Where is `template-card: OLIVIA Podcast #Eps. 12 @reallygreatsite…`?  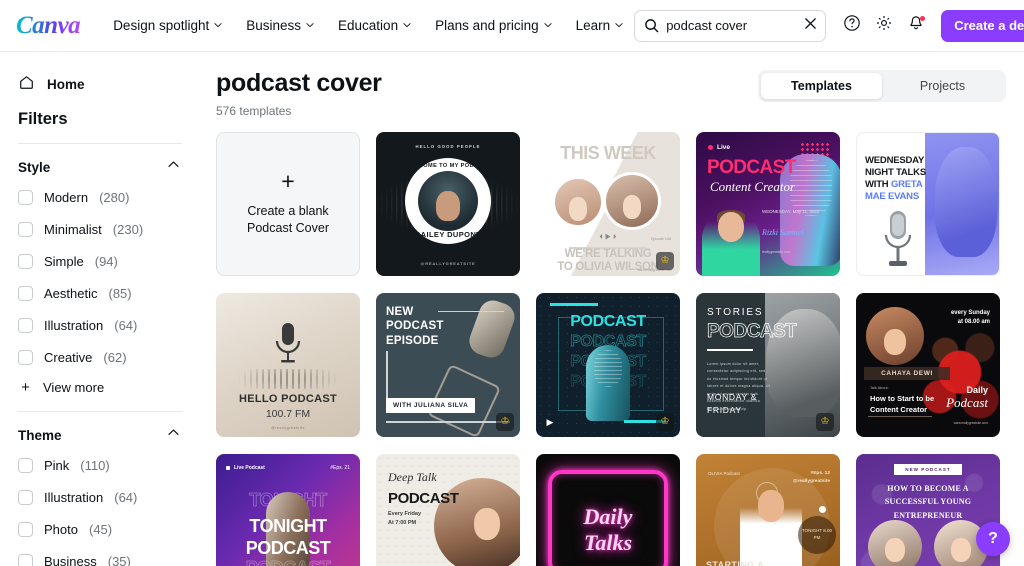 template-card: OLIVIA Podcast #Eps. 12 @reallygreatsite… is located at coordinates (768, 509).